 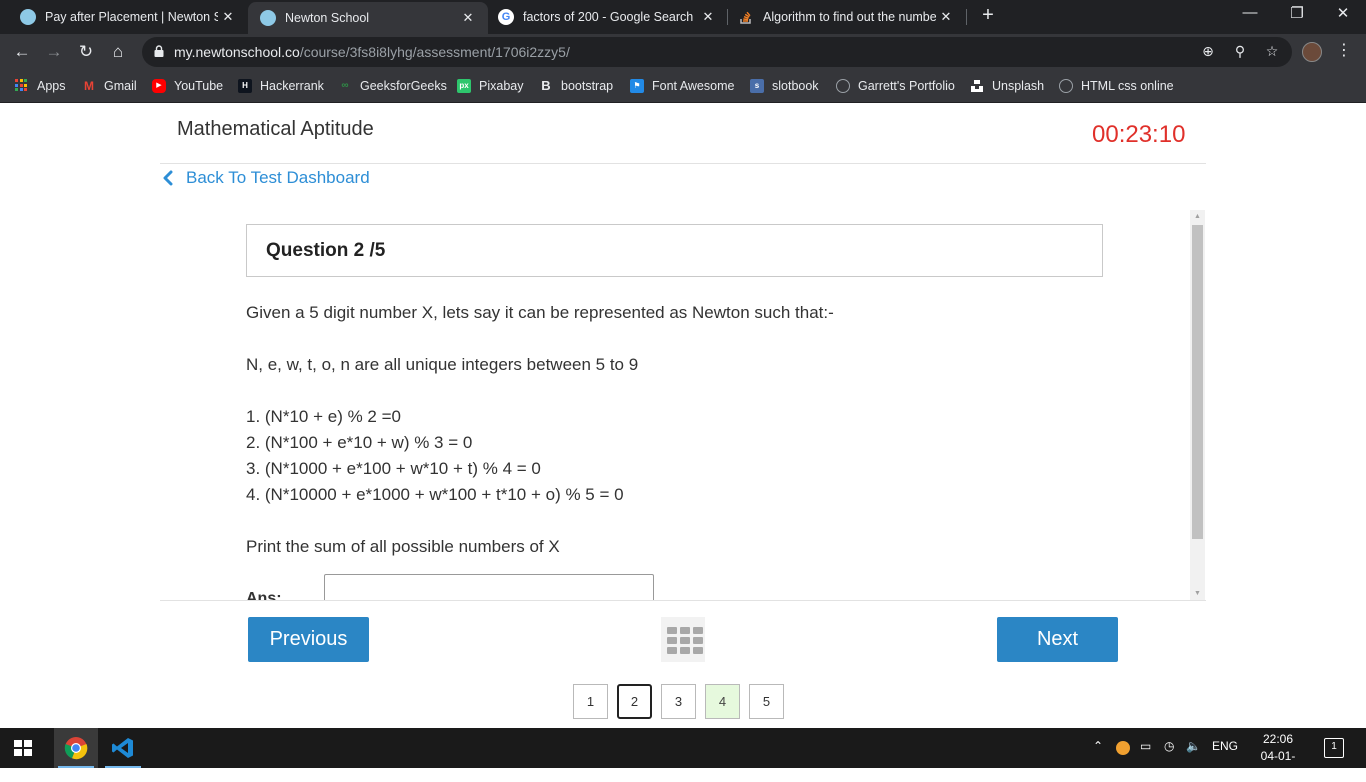 What do you see at coordinates (1225, 746) in the screenshot?
I see `language-indicator: ENG` at bounding box center [1225, 746].